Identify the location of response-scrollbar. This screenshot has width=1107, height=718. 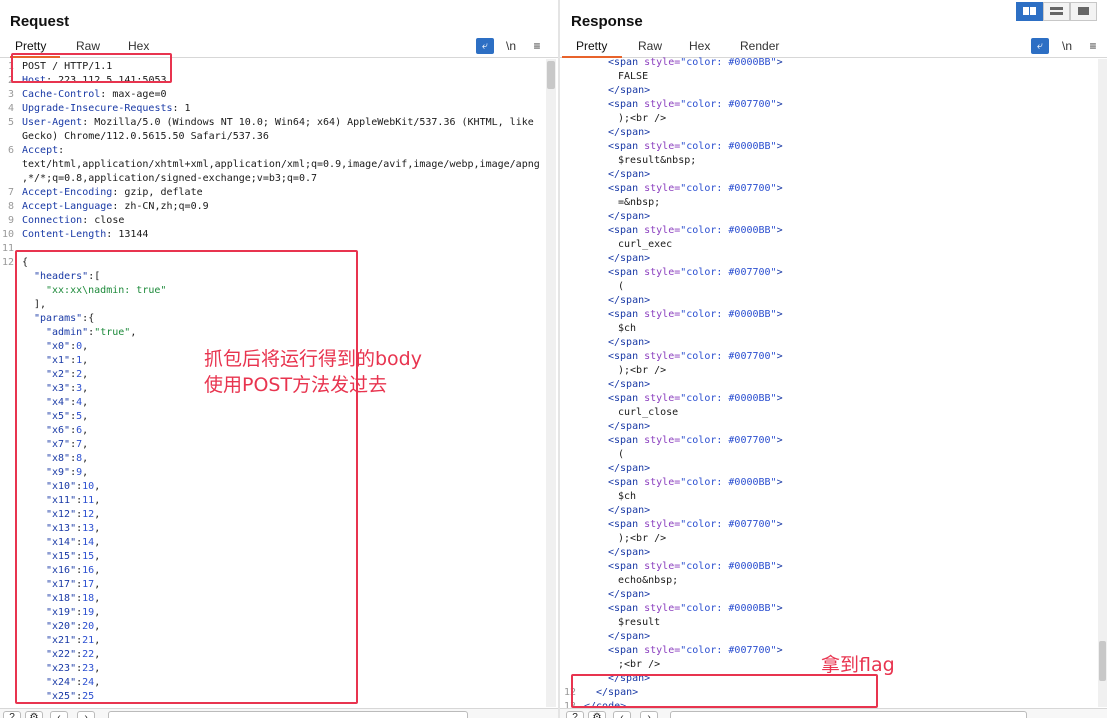
(1102, 383).